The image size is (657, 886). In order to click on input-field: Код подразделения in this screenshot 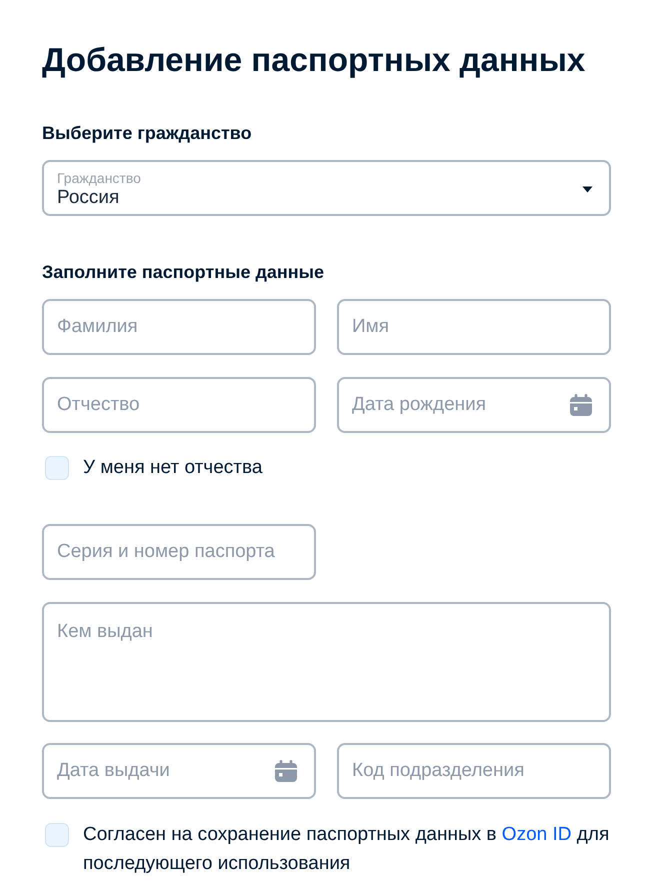, I will do `click(474, 771)`.